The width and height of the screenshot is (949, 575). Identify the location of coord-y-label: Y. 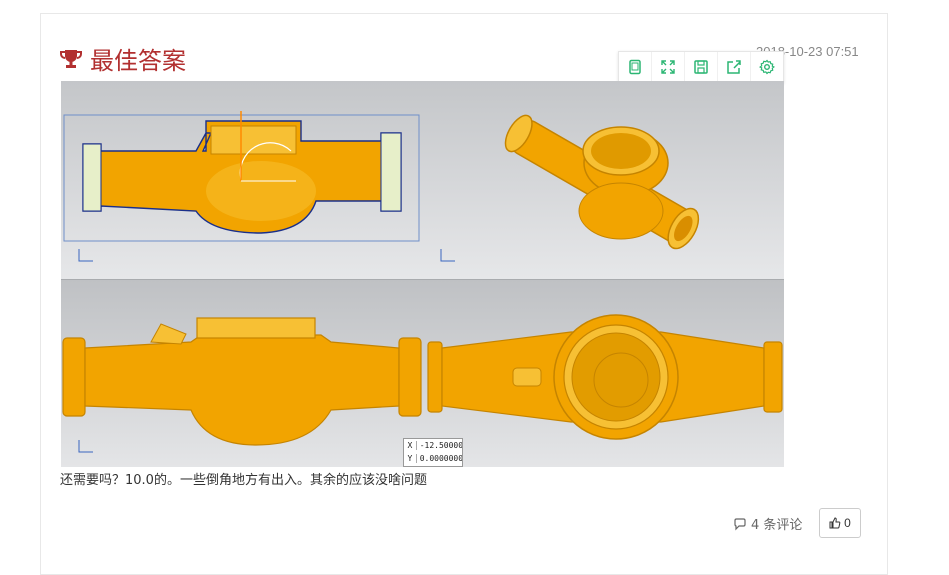
(410, 458).